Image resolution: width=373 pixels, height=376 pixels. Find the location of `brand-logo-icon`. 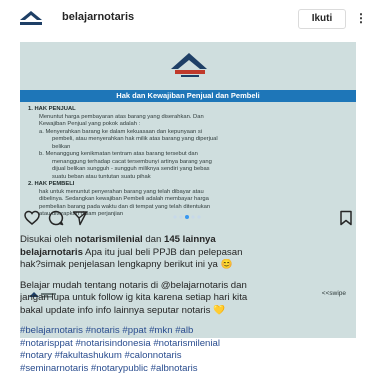

brand-logo-icon is located at coordinates (189, 65).